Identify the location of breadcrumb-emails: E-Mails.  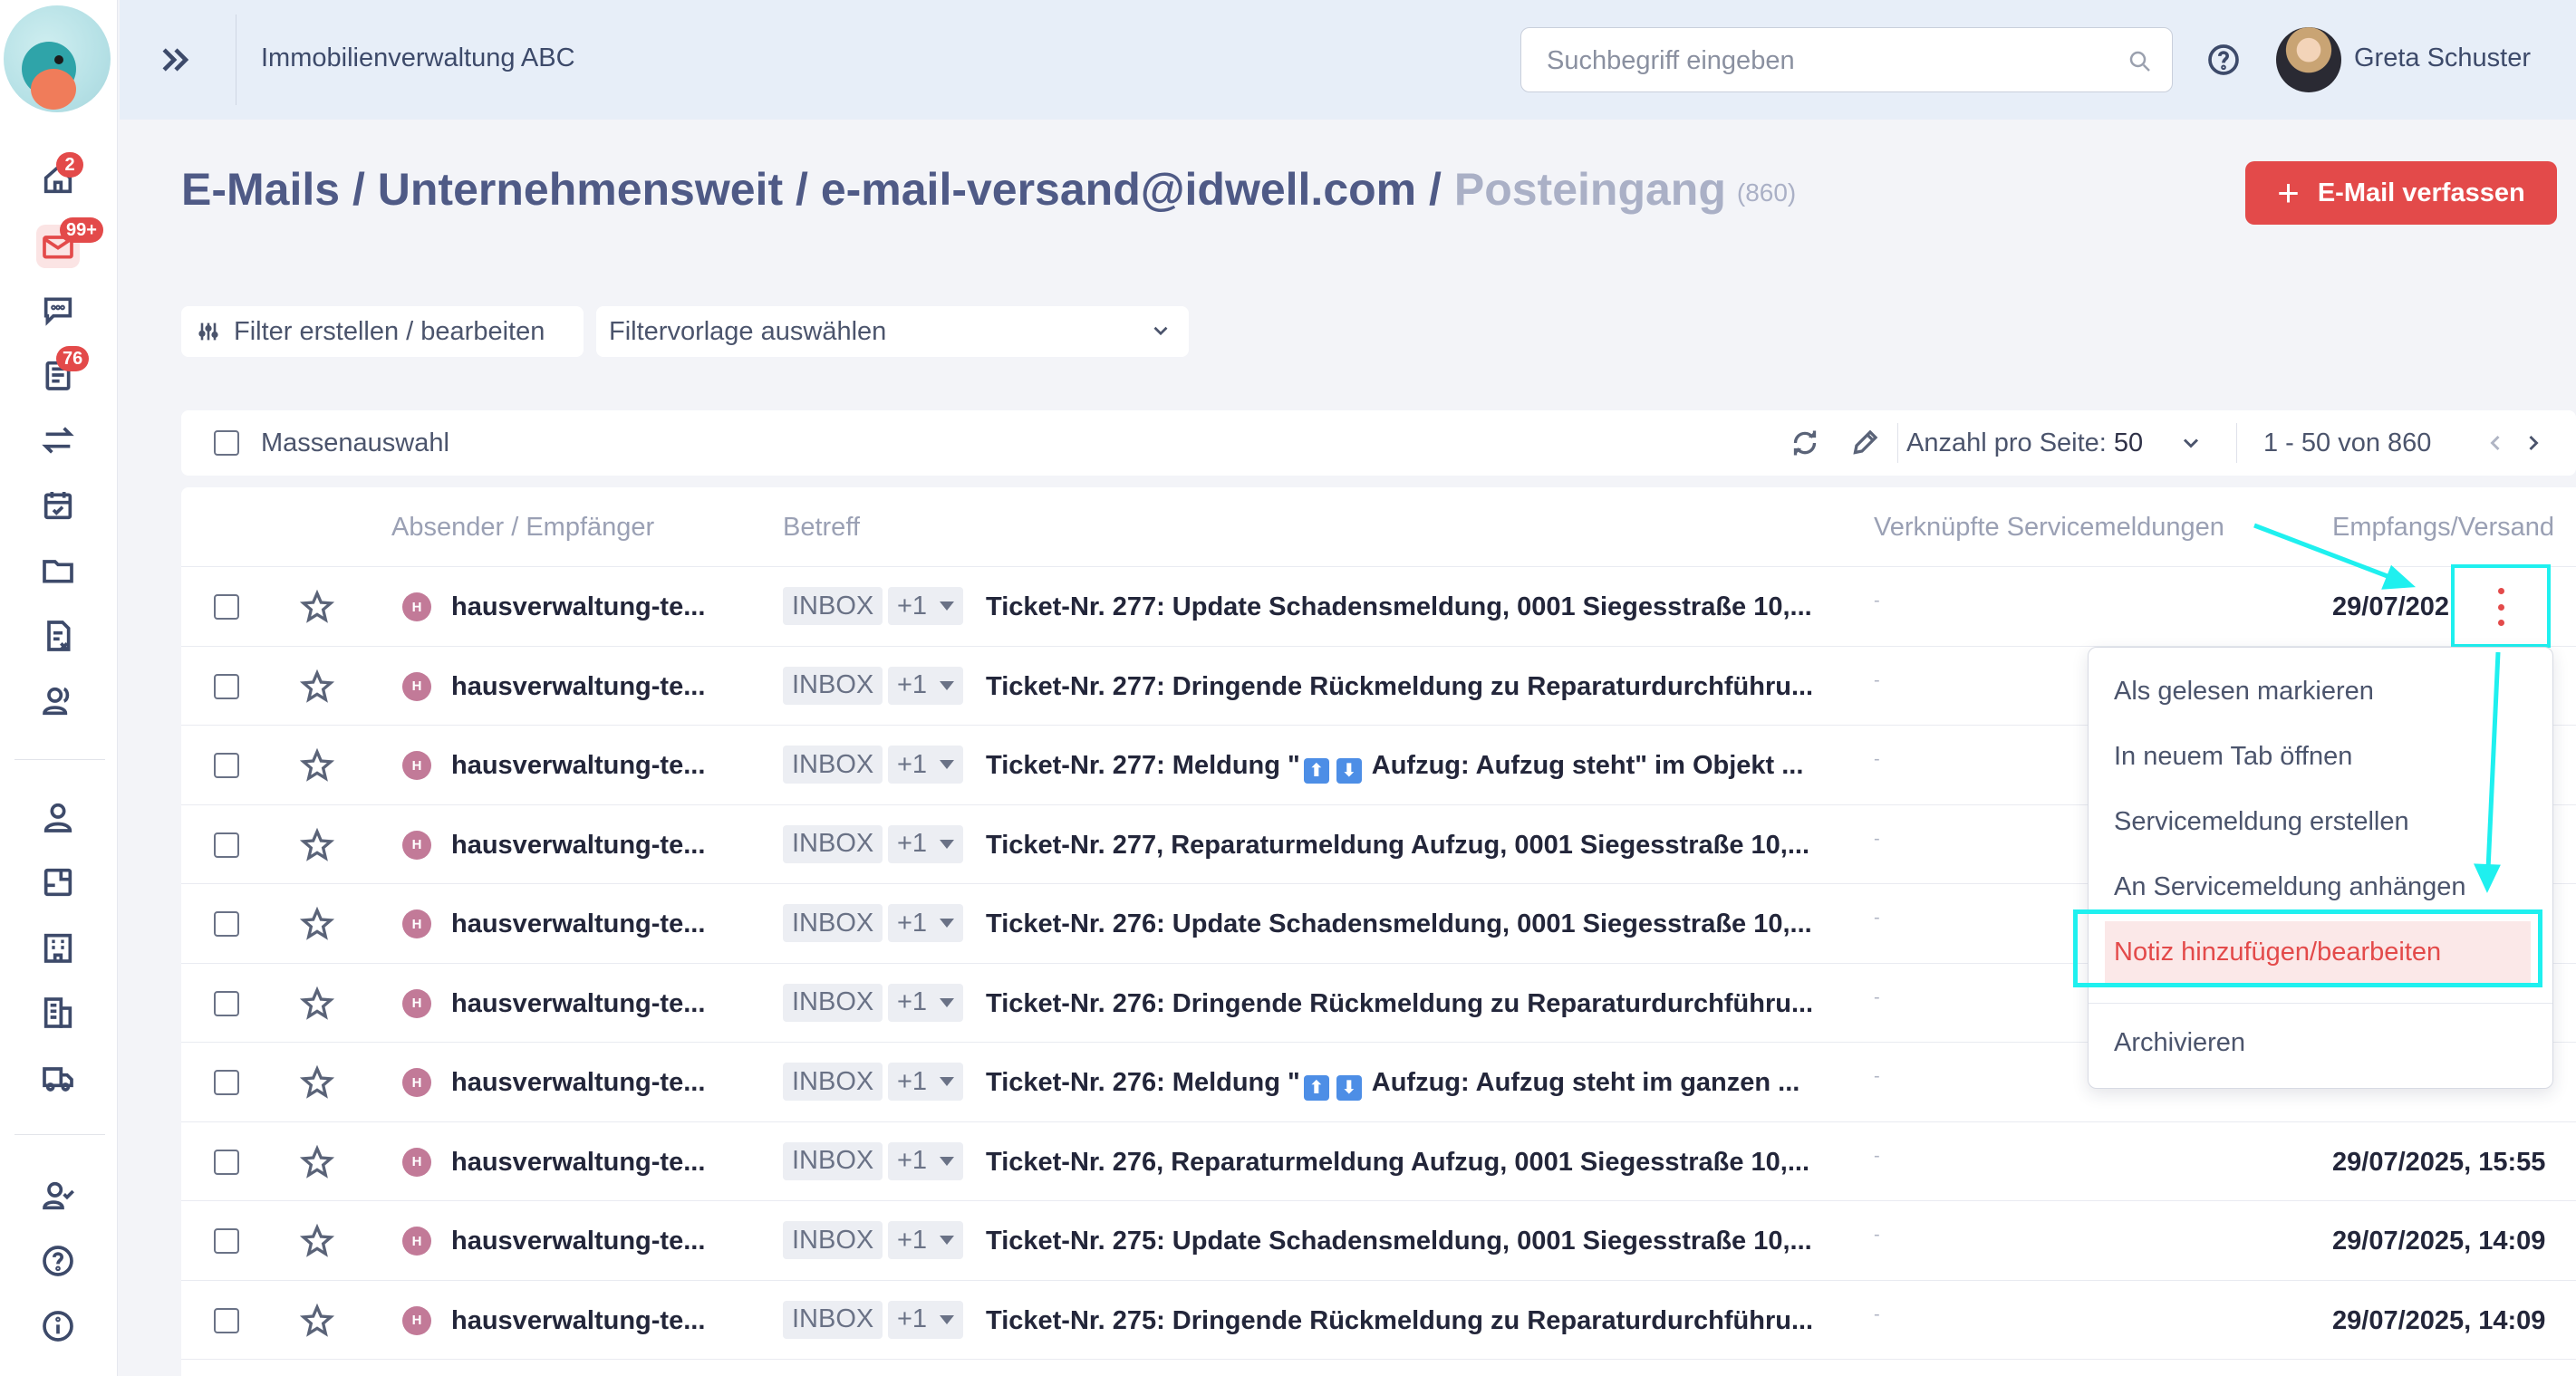
(260, 189).